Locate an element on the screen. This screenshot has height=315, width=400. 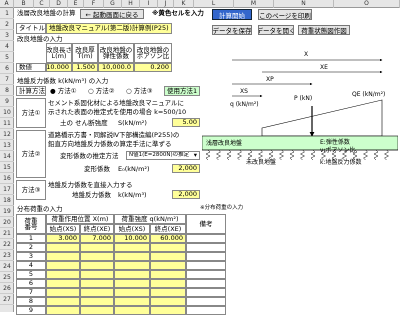
method1-radio: ● 方法① is located at coordinates (63, 91).